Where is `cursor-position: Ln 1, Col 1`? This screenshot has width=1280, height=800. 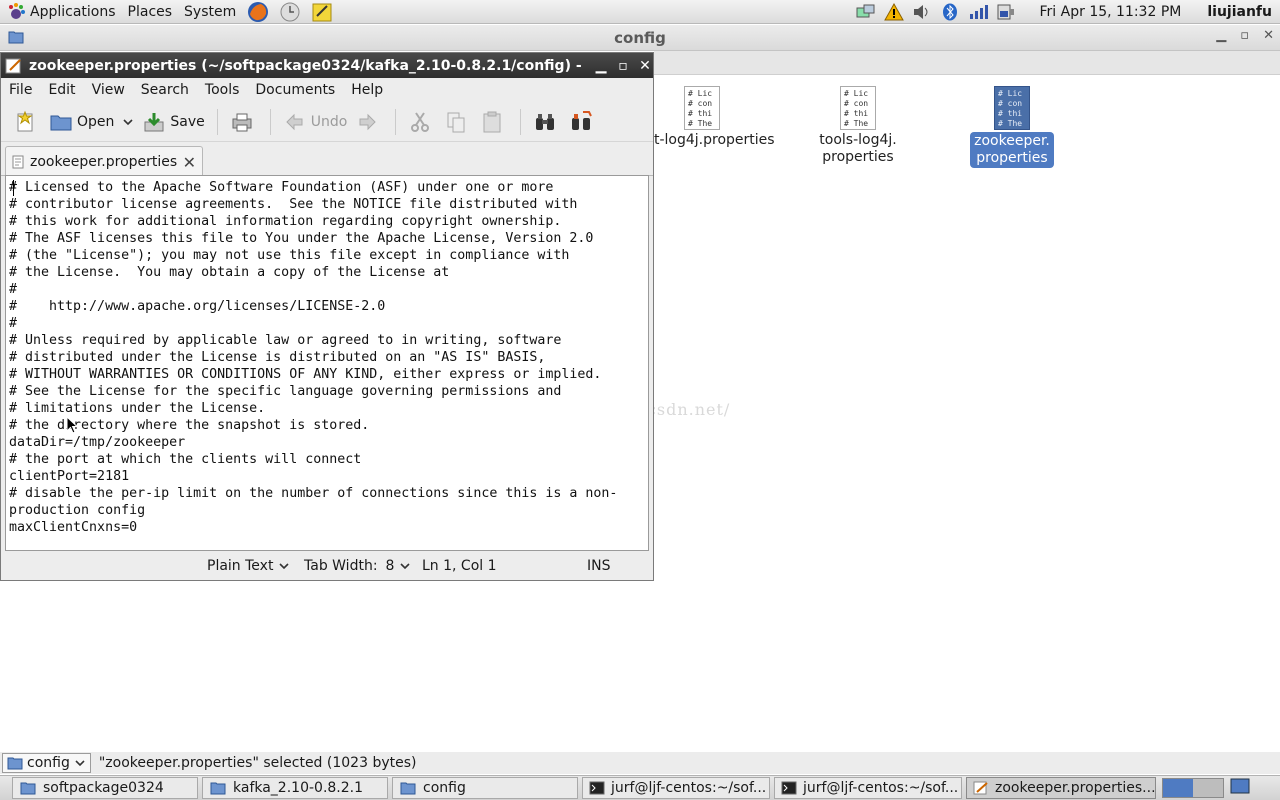
cursor-position: Ln 1, Col 1 is located at coordinates (459, 566).